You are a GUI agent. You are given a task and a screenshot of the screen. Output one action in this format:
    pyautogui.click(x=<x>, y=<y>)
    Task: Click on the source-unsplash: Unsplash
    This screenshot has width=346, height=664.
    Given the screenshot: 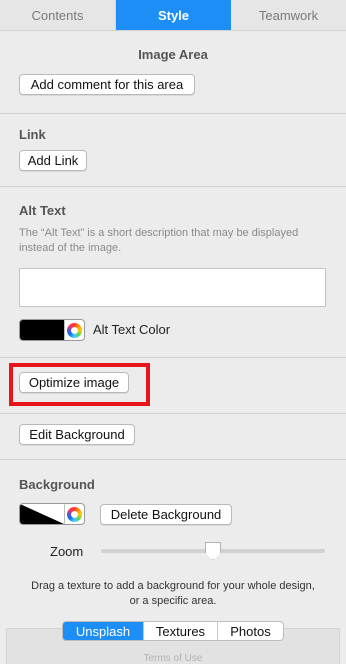 What is the action you would take?
    pyautogui.click(x=103, y=631)
    